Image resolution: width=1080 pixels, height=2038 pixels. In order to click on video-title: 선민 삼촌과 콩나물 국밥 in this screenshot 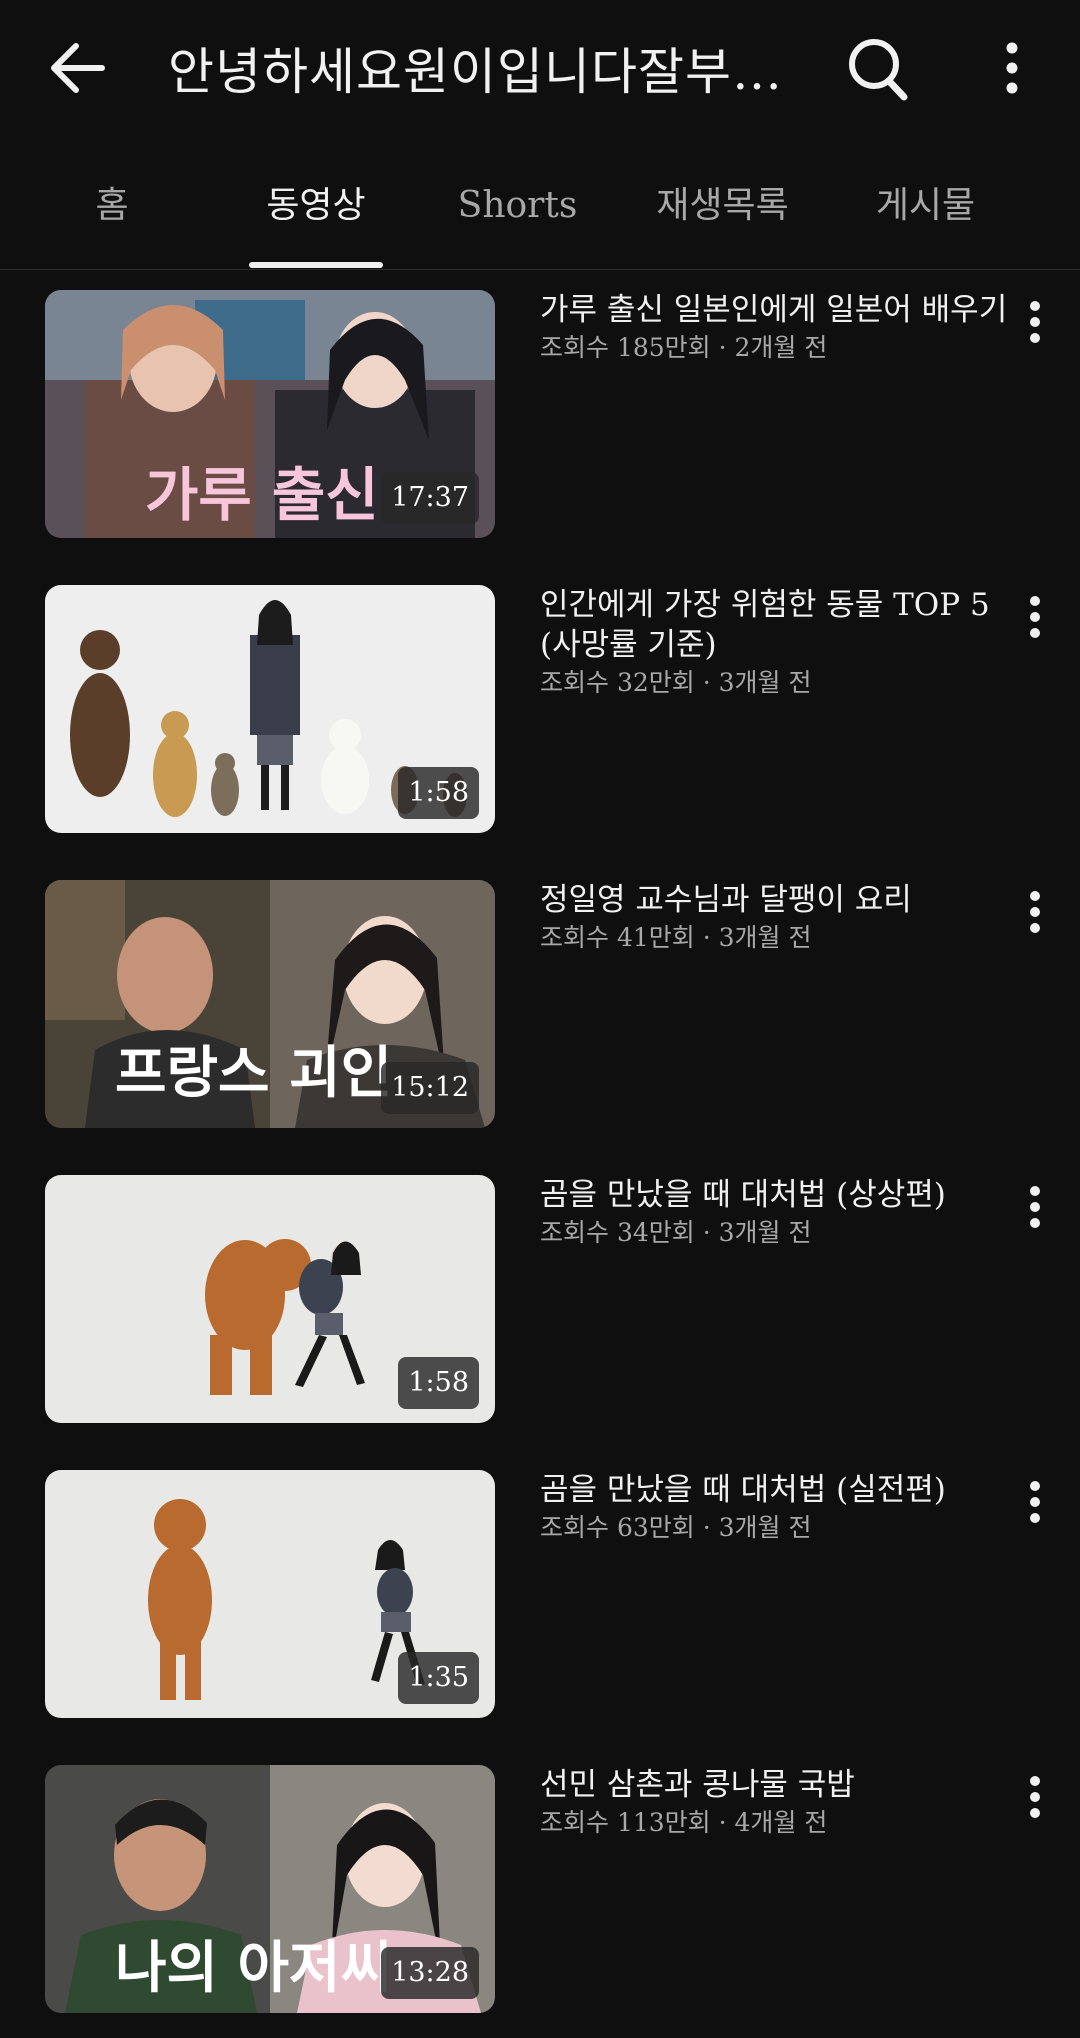, I will do `click(697, 1785)`.